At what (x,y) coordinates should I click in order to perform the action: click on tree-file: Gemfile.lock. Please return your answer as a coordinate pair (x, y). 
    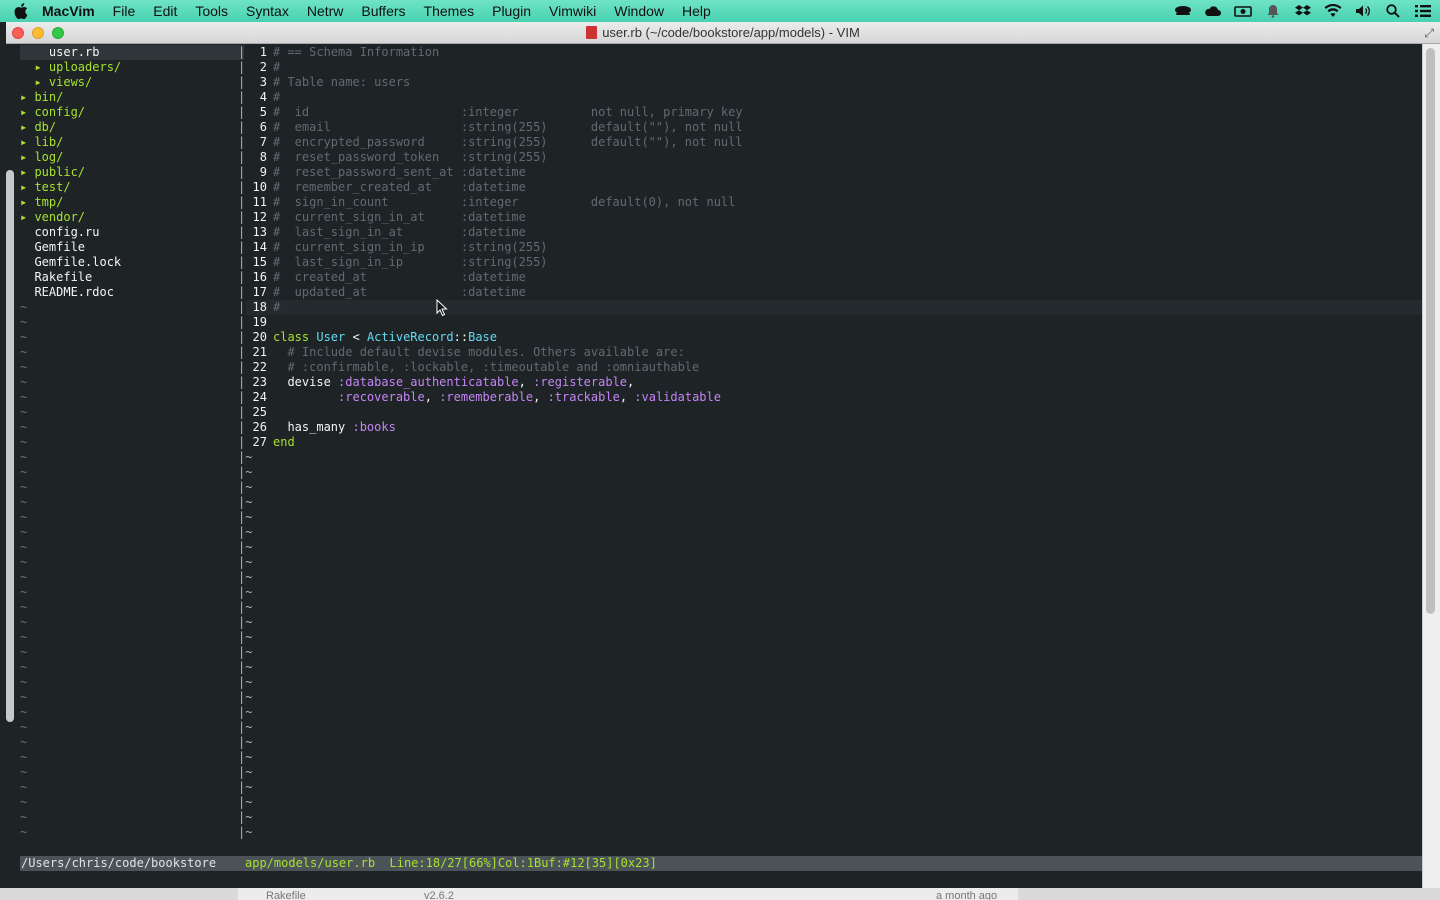
    Looking at the image, I should click on (132, 262).